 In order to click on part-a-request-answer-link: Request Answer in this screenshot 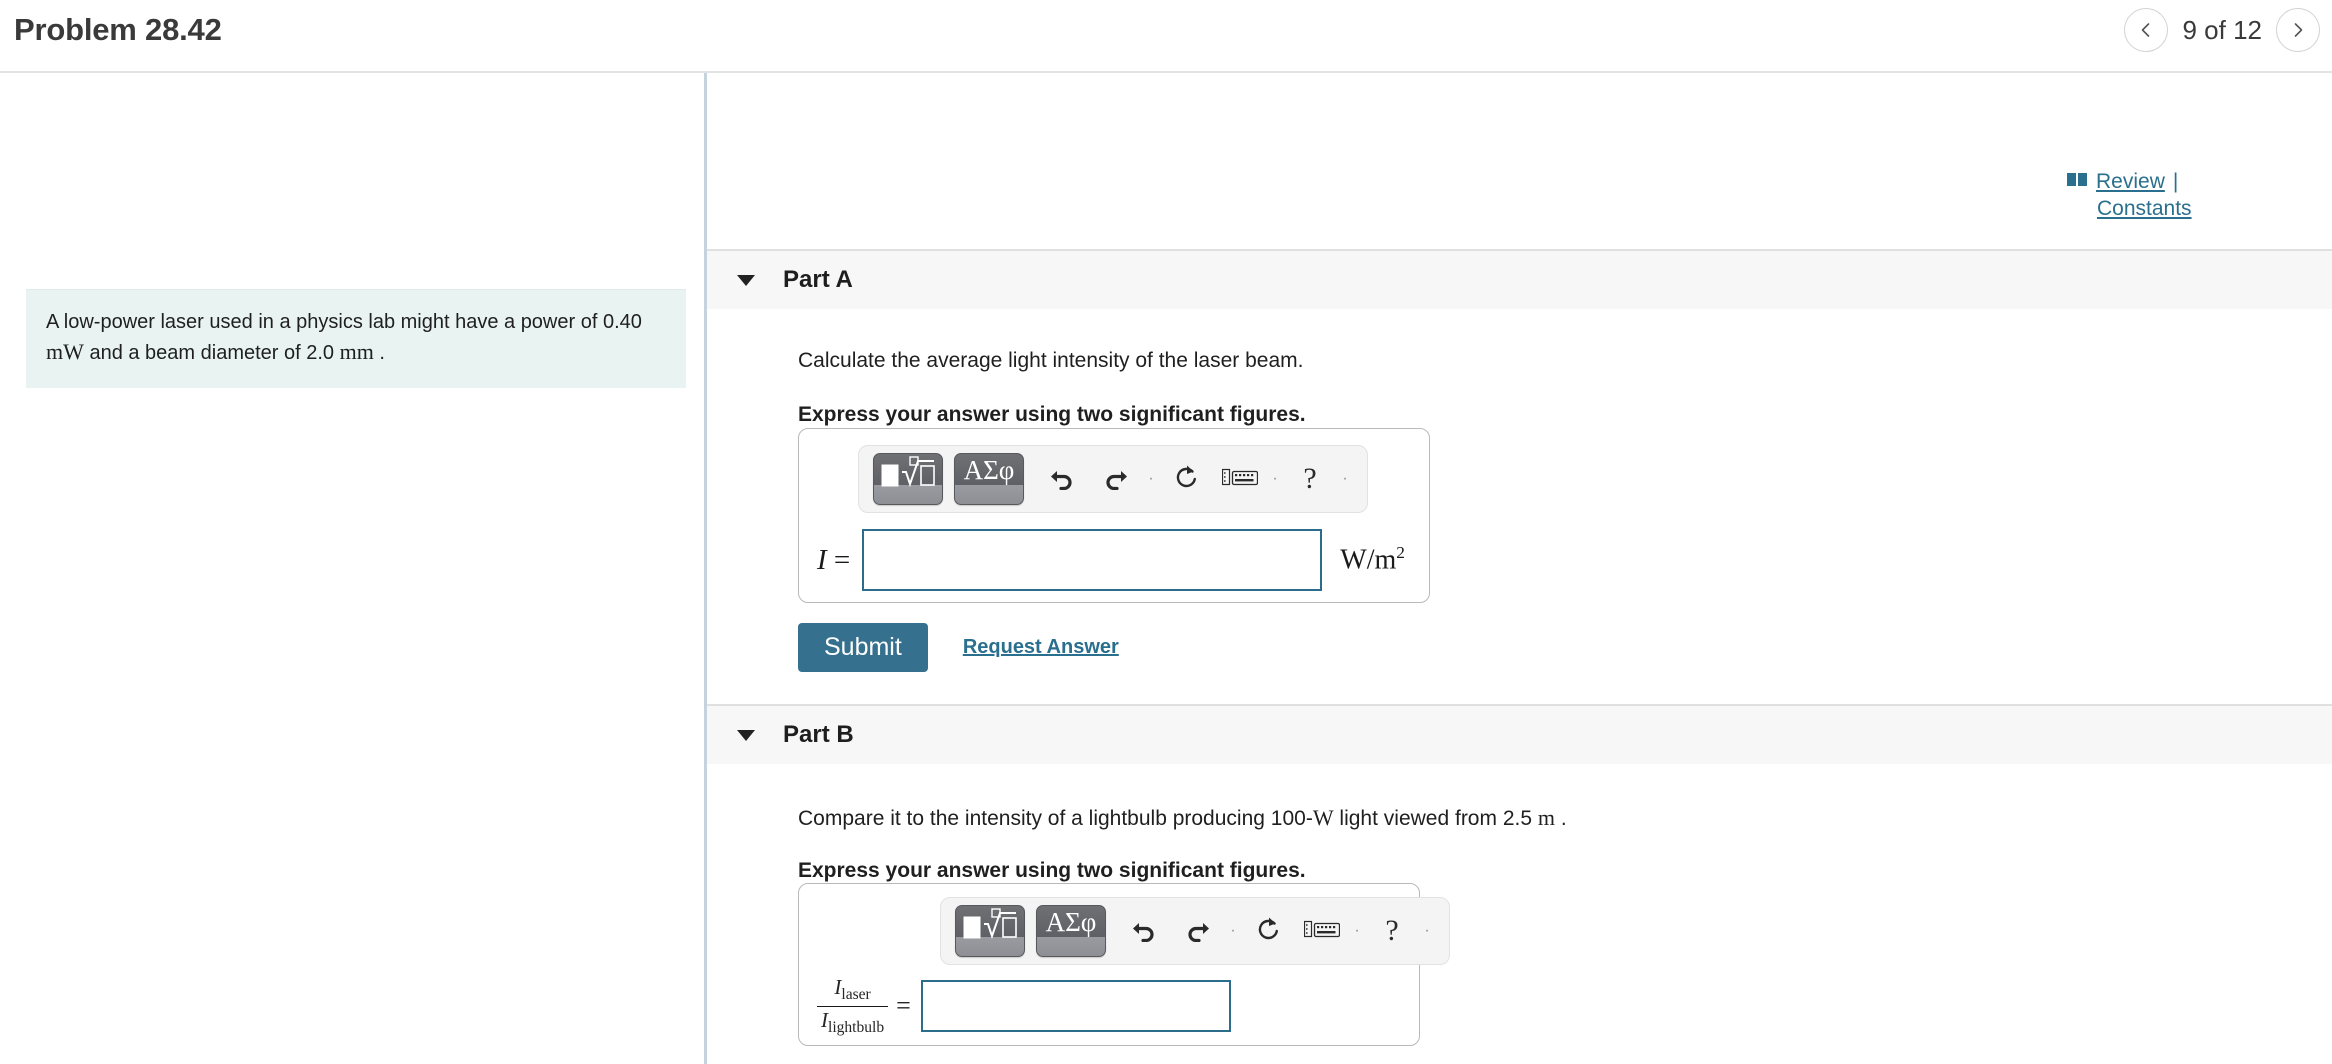, I will do `click(1041, 647)`.